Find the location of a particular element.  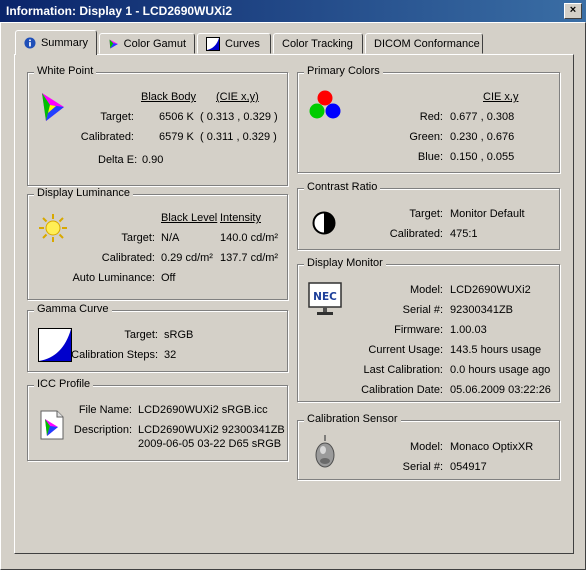

icc-desc-line1: LCD2690WUXi2 92300341ZB is located at coordinates (211, 430).